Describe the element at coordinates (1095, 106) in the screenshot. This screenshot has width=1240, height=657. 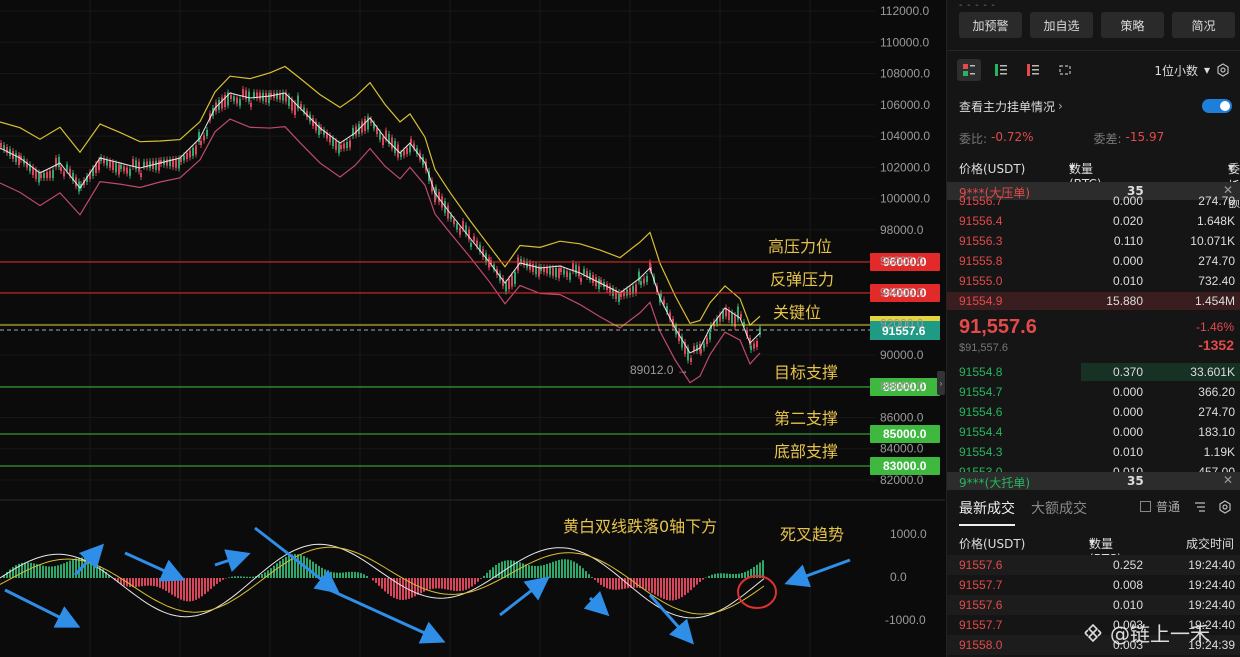
I see `watch-orders-row: 查看主力挂单情况 ›` at that location.